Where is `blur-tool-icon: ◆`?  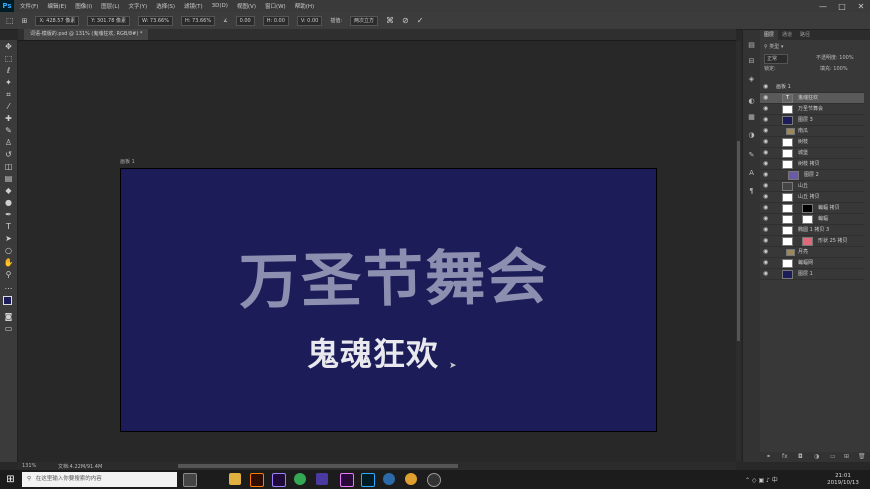 blur-tool-icon: ◆ is located at coordinates (8, 191).